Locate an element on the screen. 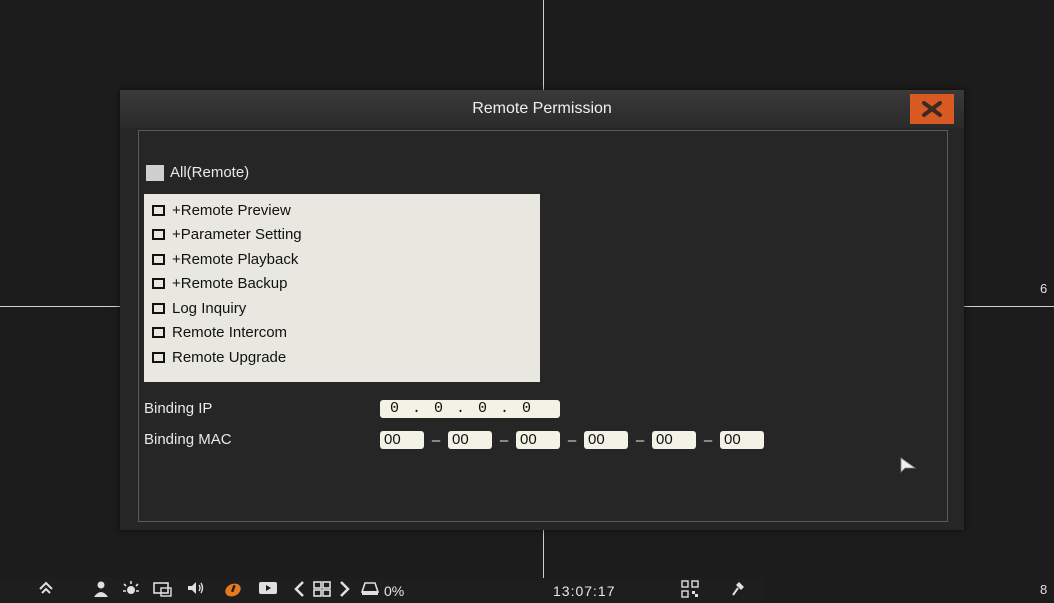 The image size is (1054, 603). permission-label: +Parameter Setting is located at coordinates (237, 235).